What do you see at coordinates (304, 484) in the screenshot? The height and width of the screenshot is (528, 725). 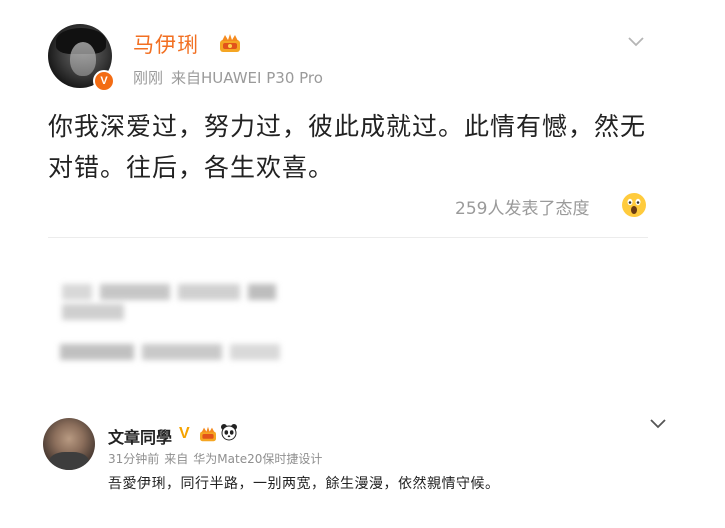 I see `post-body-2: 吾愛伊琍，同行半路，一别两宽，餘生漫漫，依然親情守候。` at bounding box center [304, 484].